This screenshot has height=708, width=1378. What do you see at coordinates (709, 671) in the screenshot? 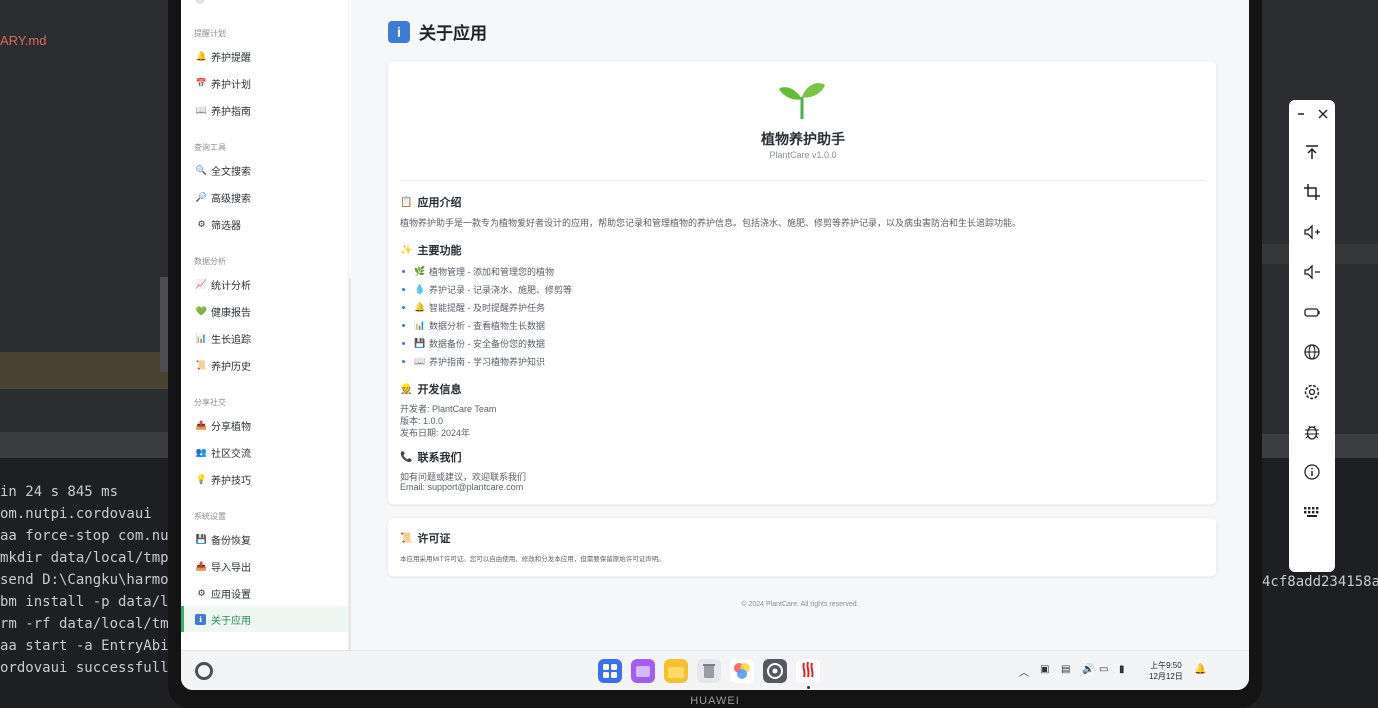
I see `trash-icon` at bounding box center [709, 671].